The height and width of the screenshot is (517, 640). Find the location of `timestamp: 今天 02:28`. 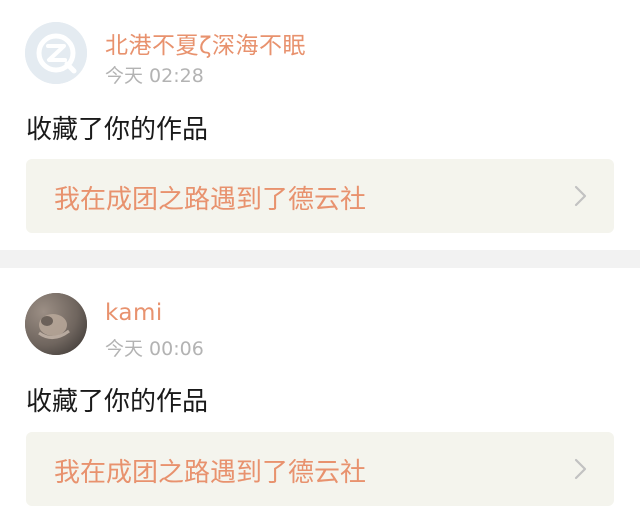

timestamp: 今天 02:28 is located at coordinates (154, 76).